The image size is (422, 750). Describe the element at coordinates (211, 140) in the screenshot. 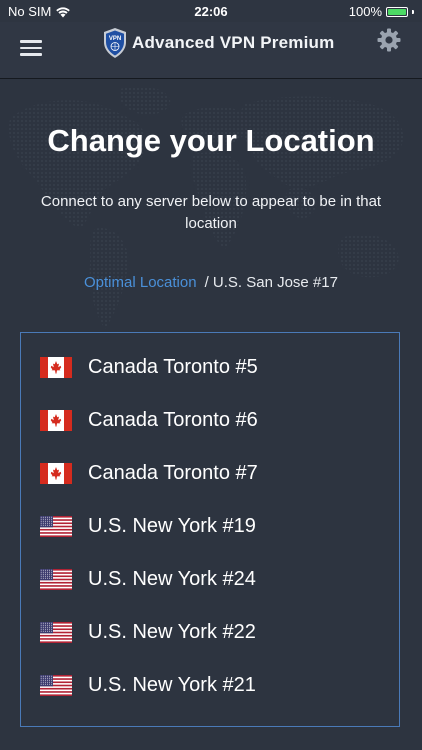

I see `page-title: Change your Location` at that location.